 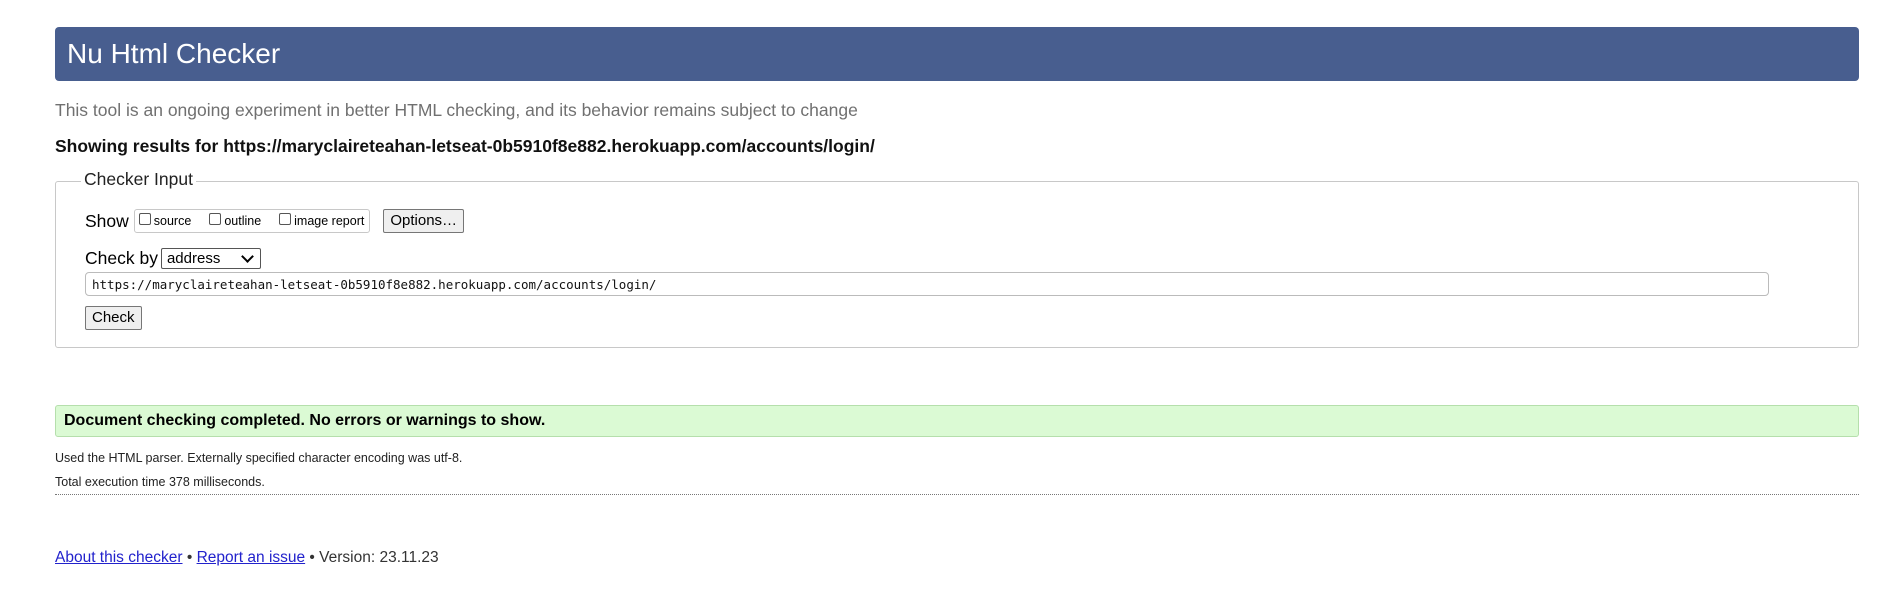 I want to click on show-options-group: source outline image report, so click(x=252, y=221).